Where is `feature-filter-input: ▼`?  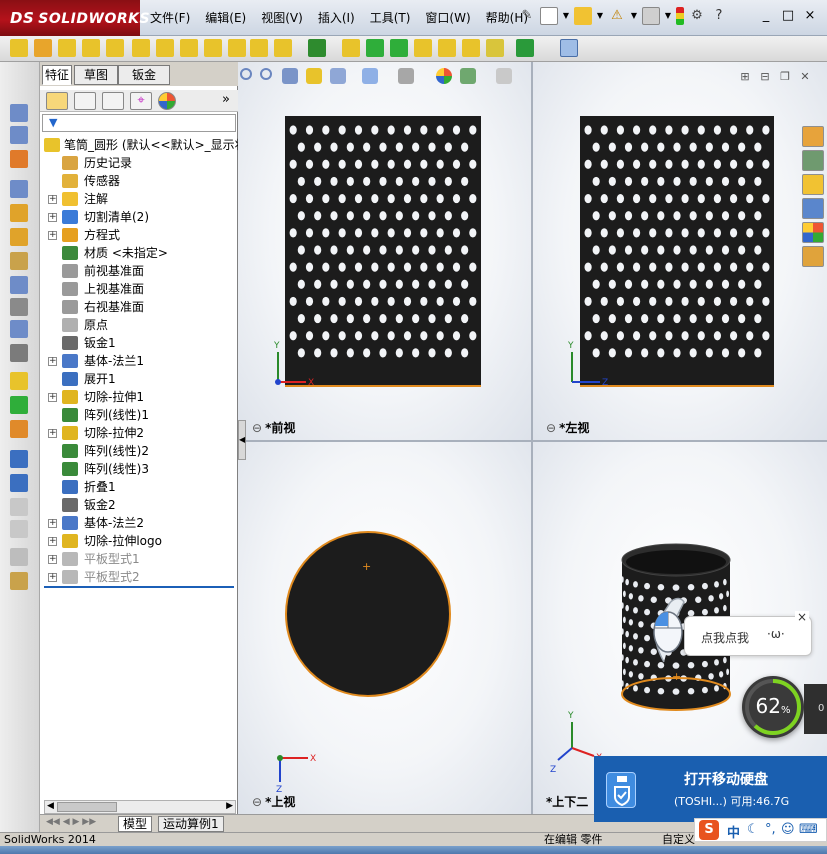 feature-filter-input: ▼ is located at coordinates (139, 123).